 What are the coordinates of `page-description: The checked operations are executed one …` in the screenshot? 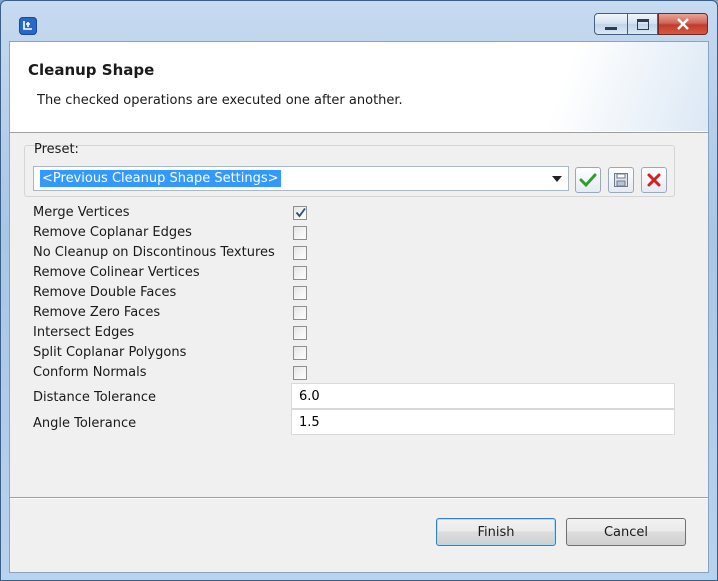 It's located at (220, 100).